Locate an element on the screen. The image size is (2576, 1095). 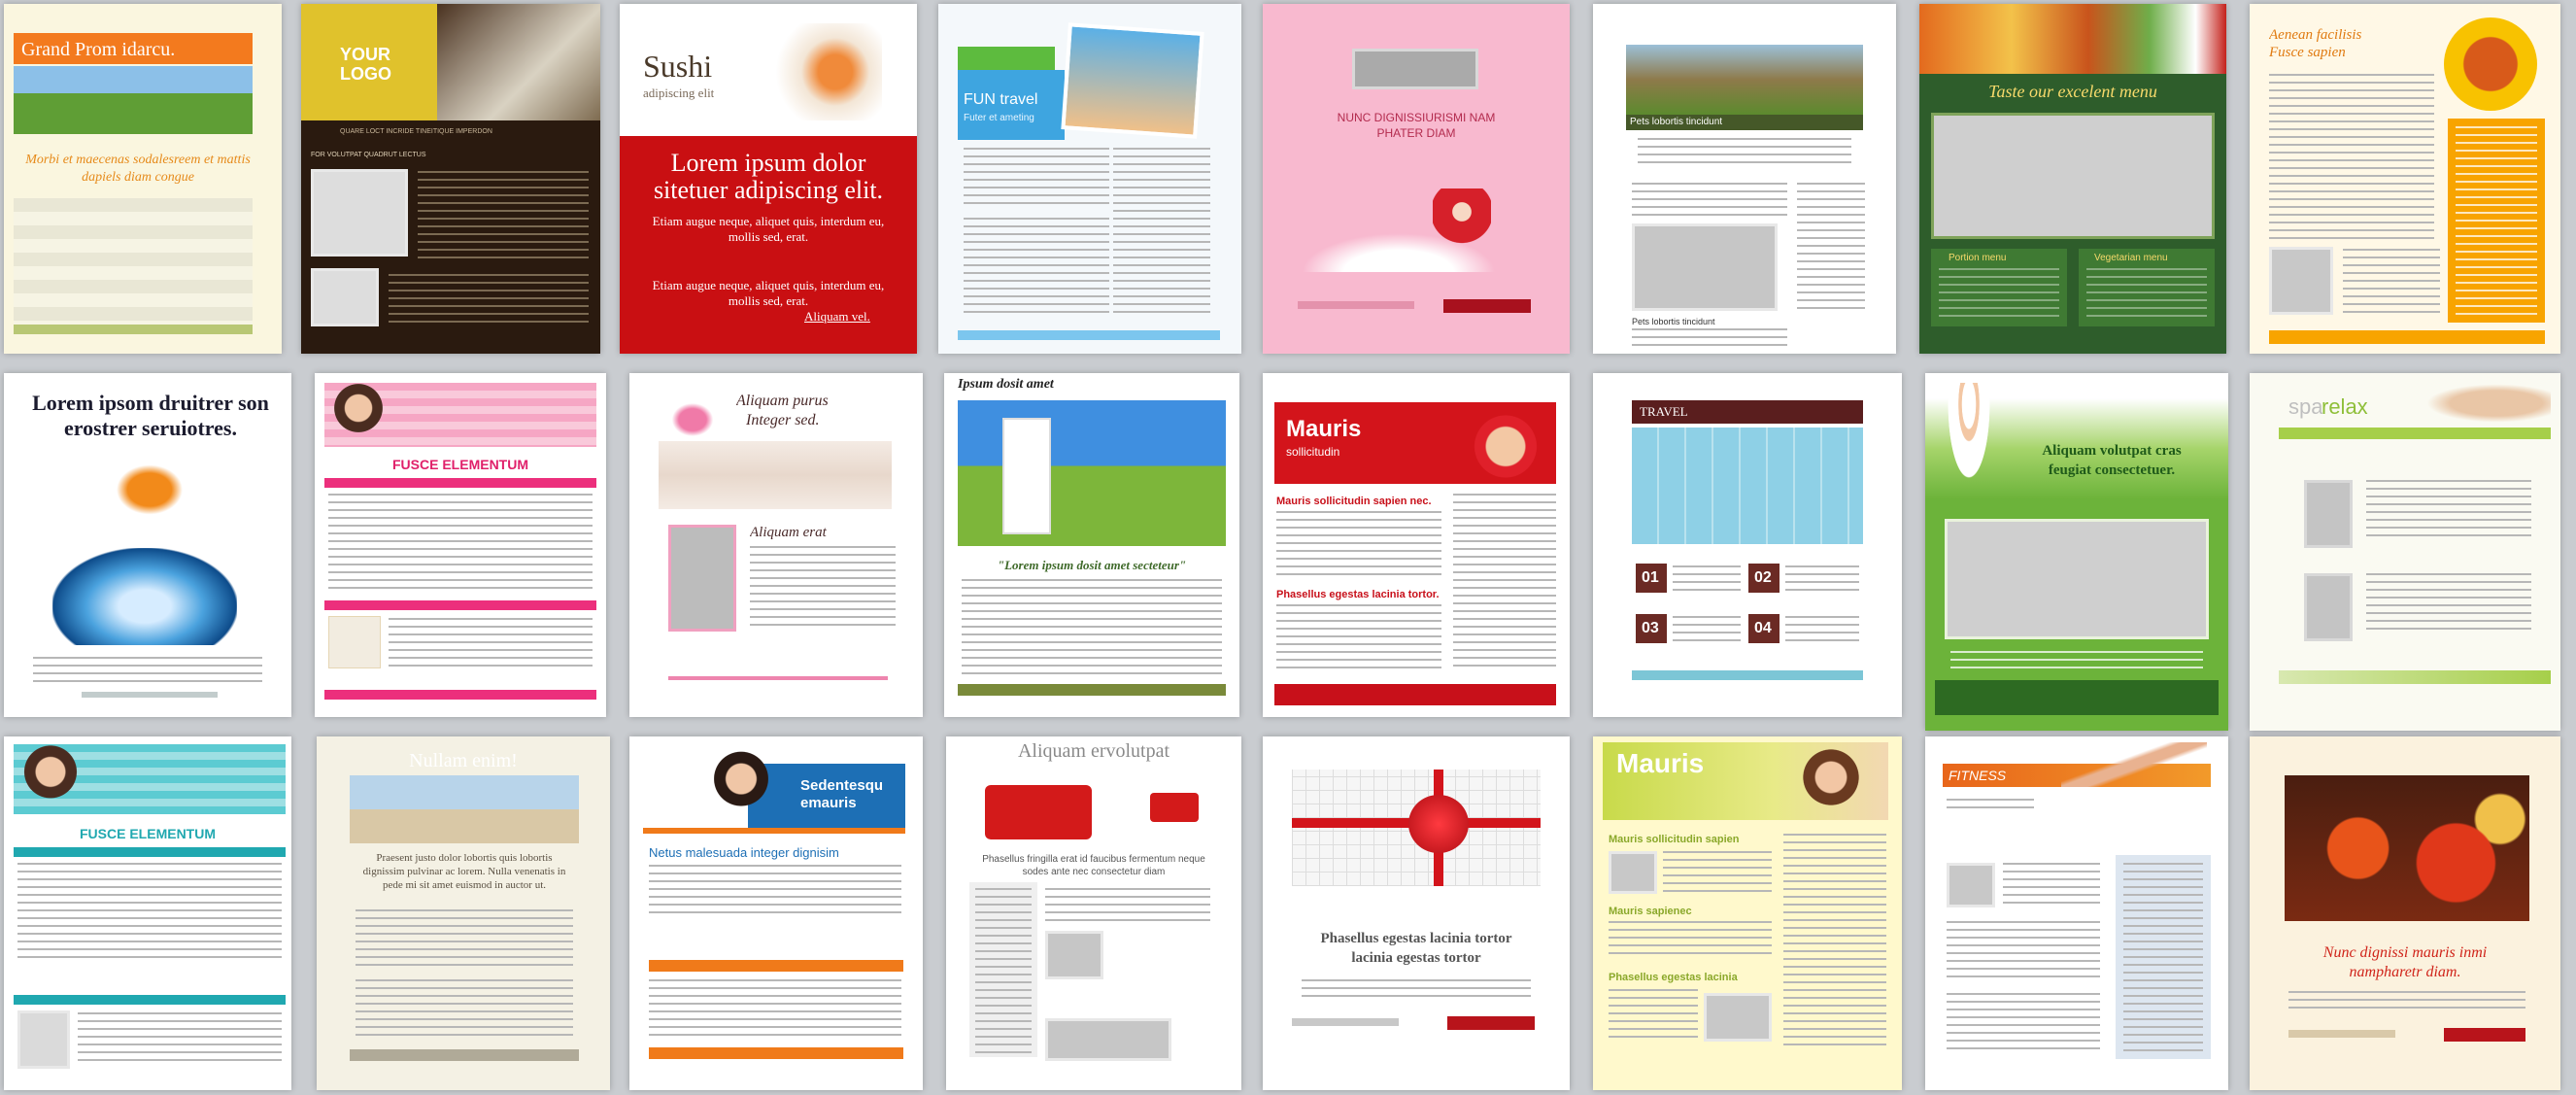
orange-line is located at coordinates (774, 831).